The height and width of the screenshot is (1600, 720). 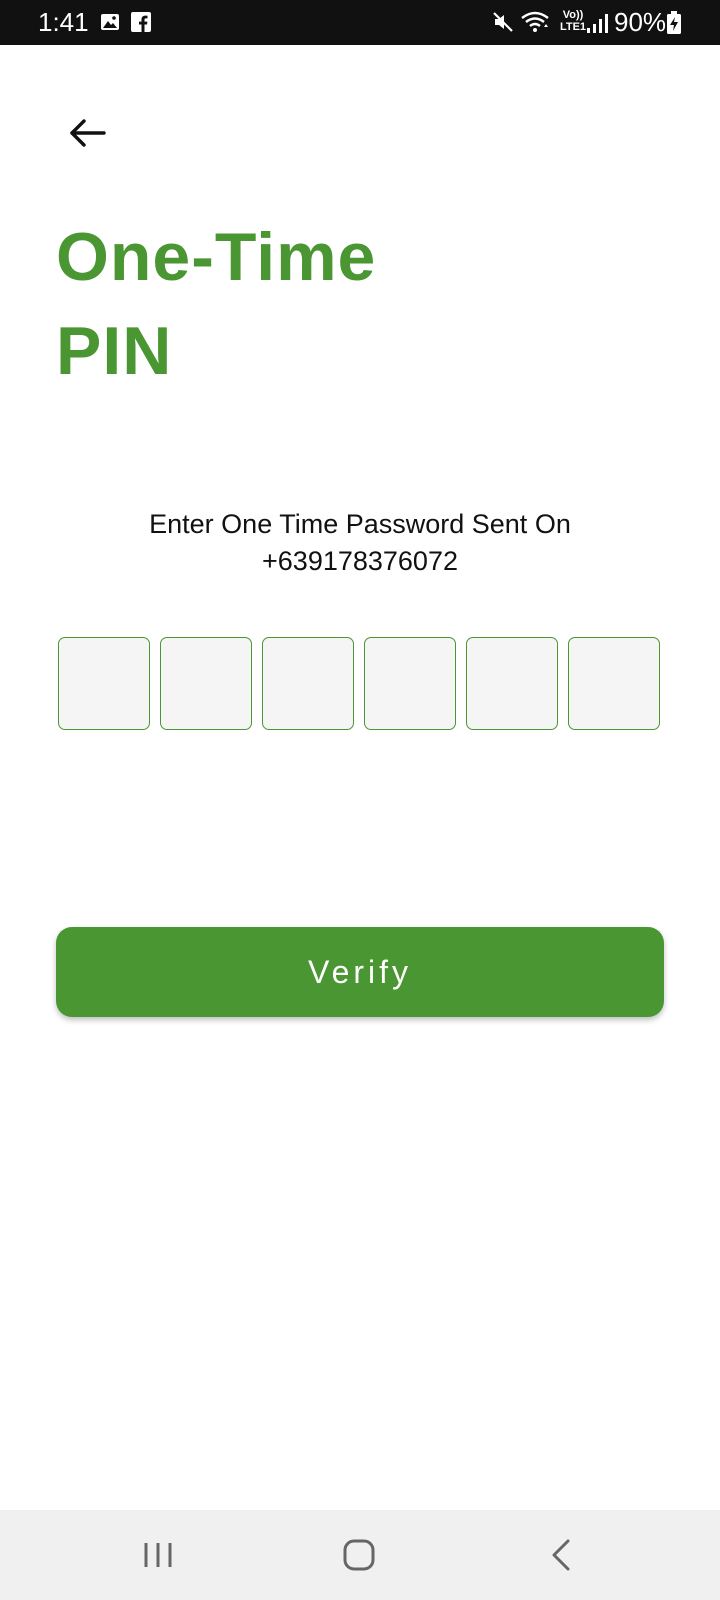 I want to click on facebook-icon, so click(x=141, y=22).